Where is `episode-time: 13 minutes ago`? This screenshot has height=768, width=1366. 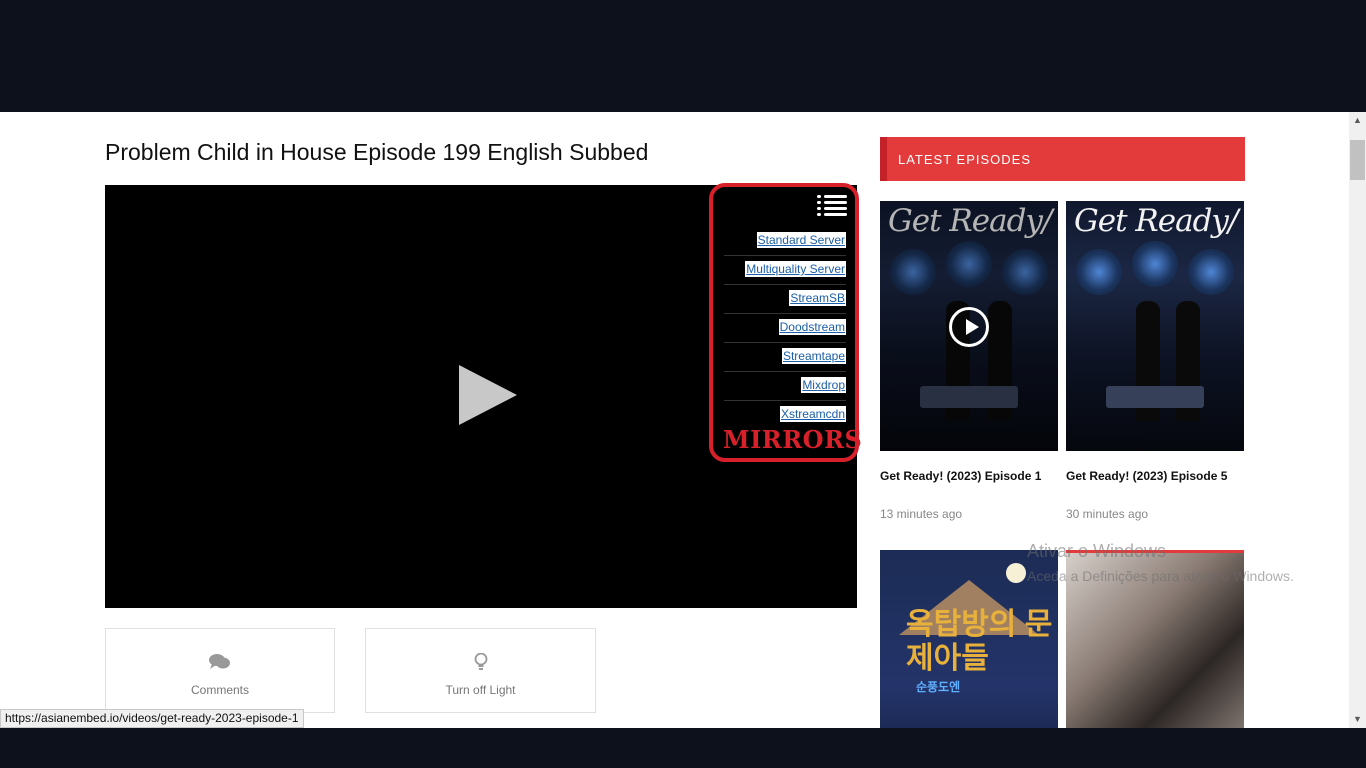 episode-time: 13 minutes ago is located at coordinates (921, 514).